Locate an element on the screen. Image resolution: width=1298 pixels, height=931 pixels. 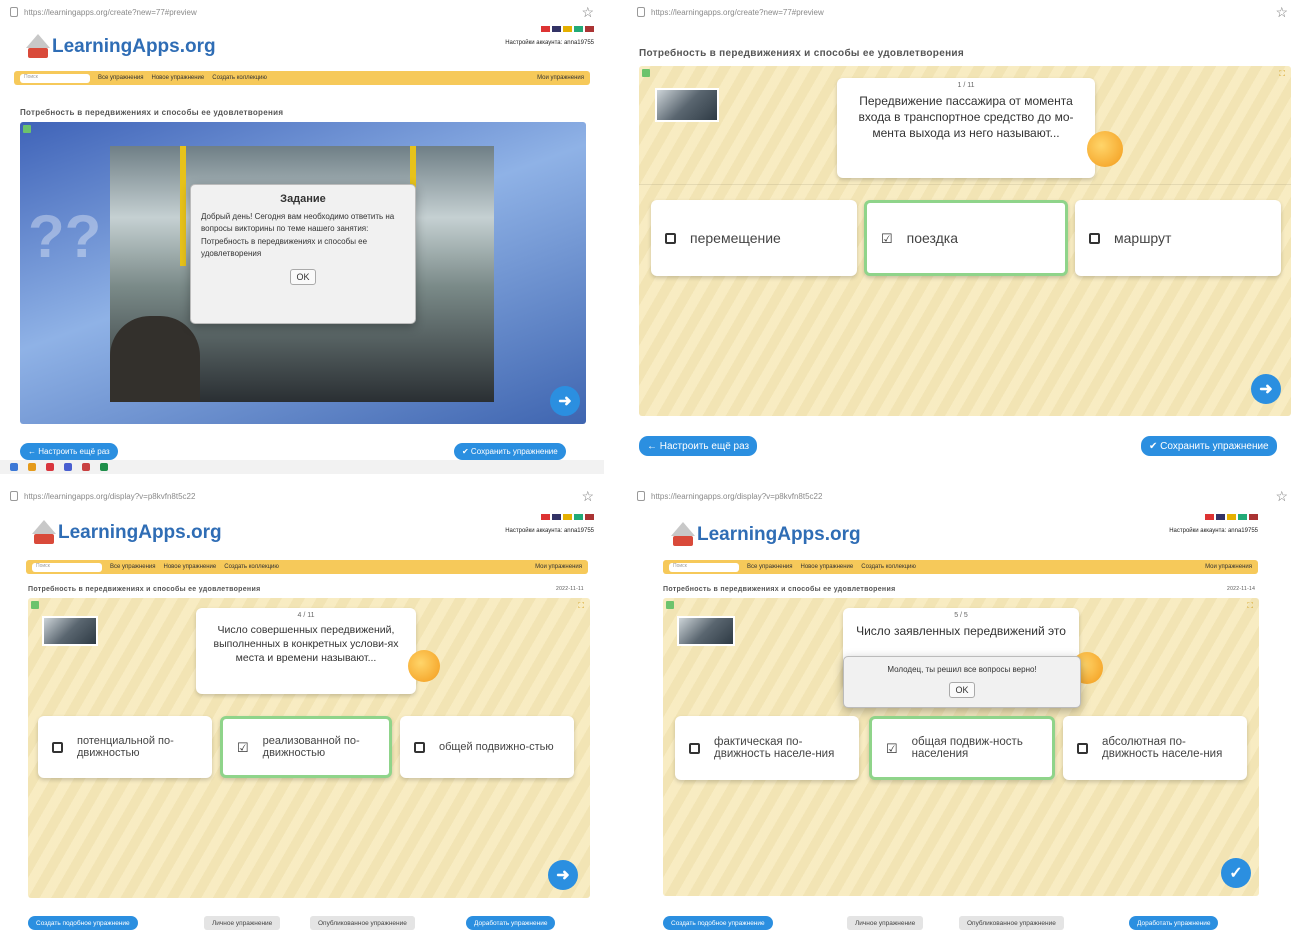
answer-option: фактическая по-движность населе-ния is located at coordinates (767, 748).